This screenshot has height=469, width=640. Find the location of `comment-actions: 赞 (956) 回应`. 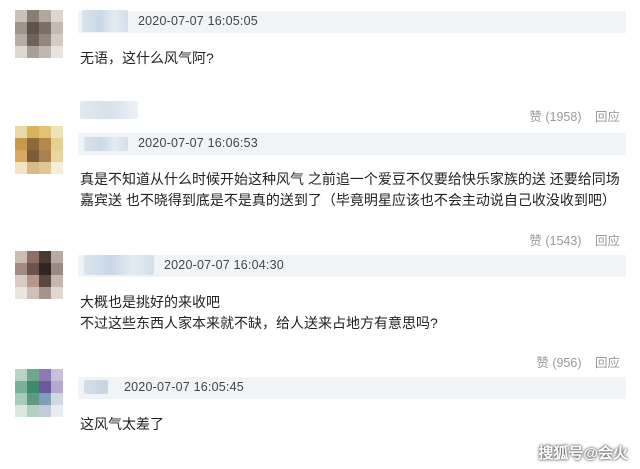

comment-actions: 赞 (956) 回应 is located at coordinates (573, 361).